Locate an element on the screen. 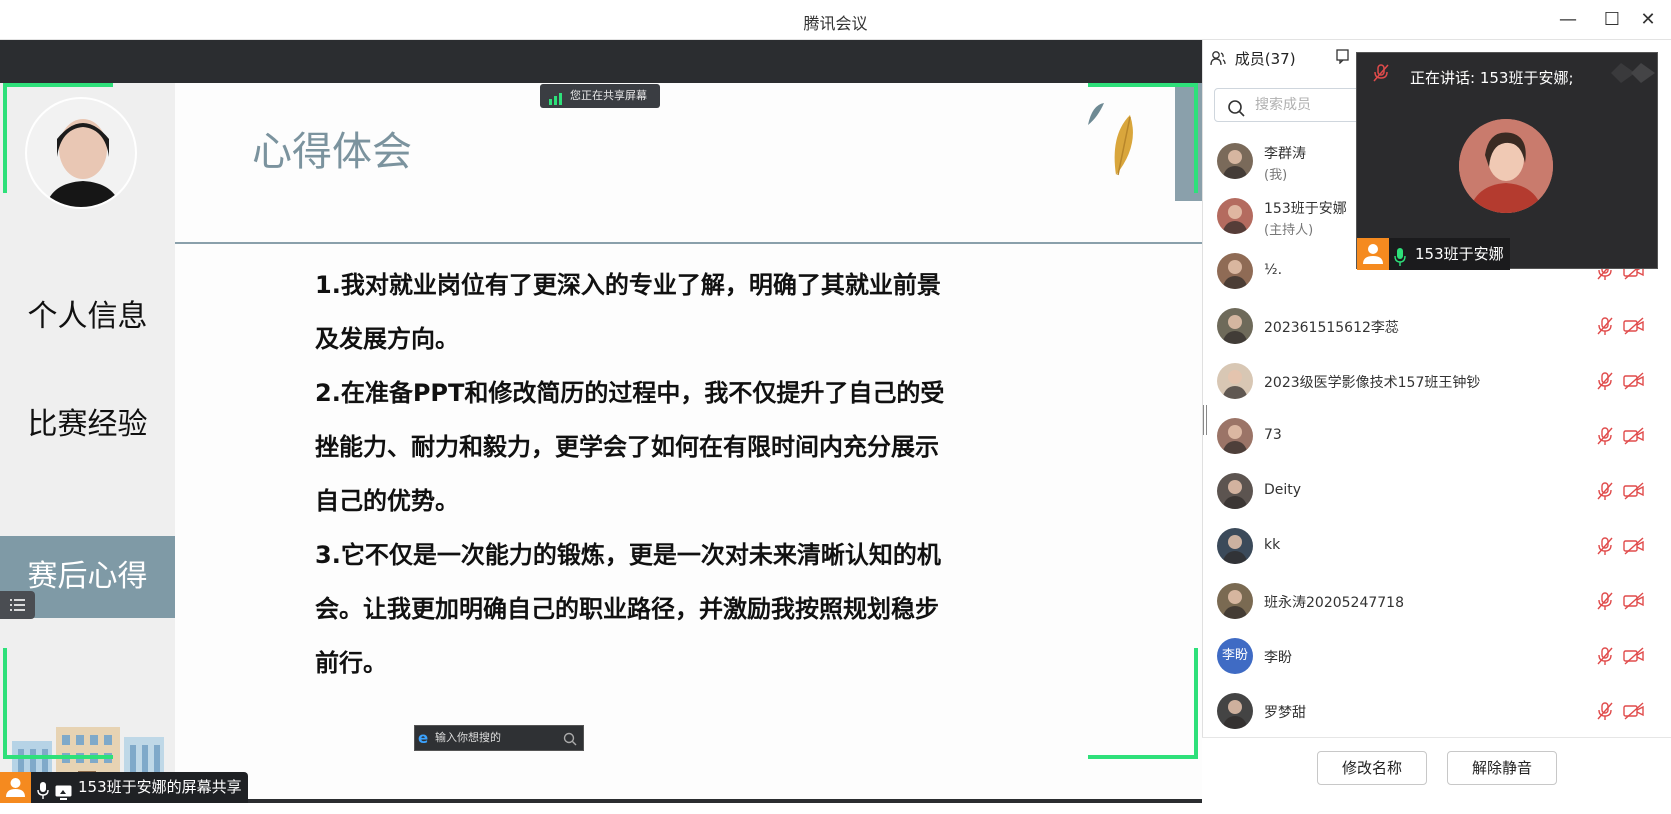 The image size is (1671, 814). signal-icon is located at coordinates (556, 97).